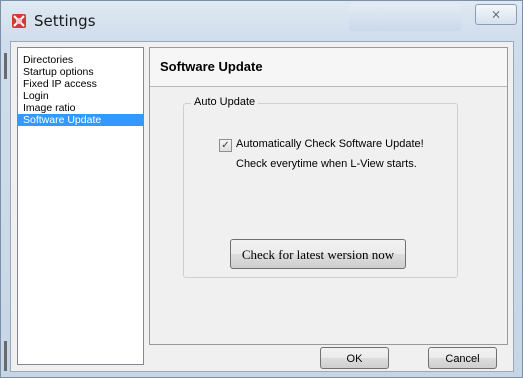 The width and height of the screenshot is (523, 378). I want to click on left-edge-mark-bottom, so click(5, 356).